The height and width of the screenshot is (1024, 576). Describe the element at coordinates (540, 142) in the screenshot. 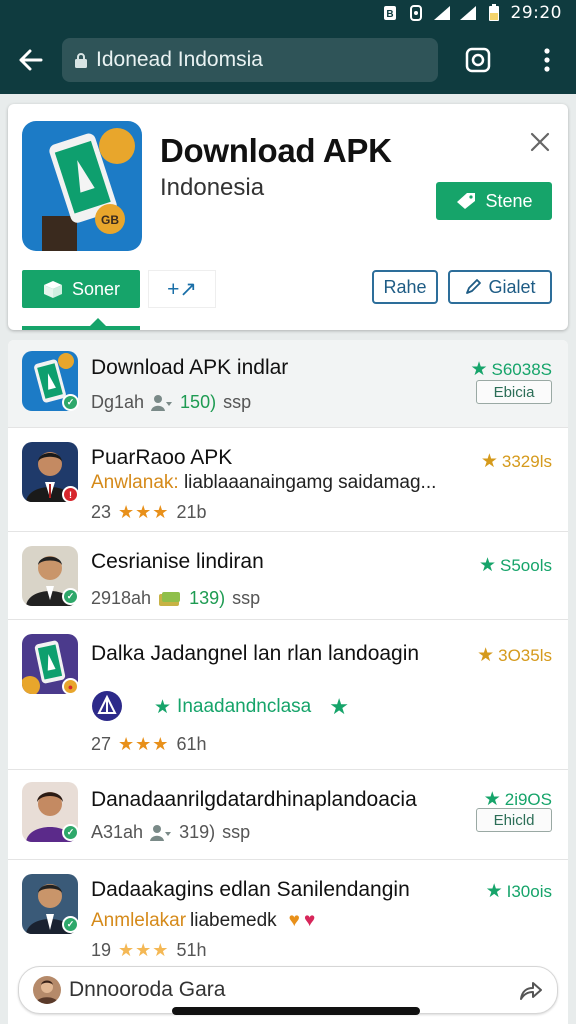

I see `close-button` at that location.